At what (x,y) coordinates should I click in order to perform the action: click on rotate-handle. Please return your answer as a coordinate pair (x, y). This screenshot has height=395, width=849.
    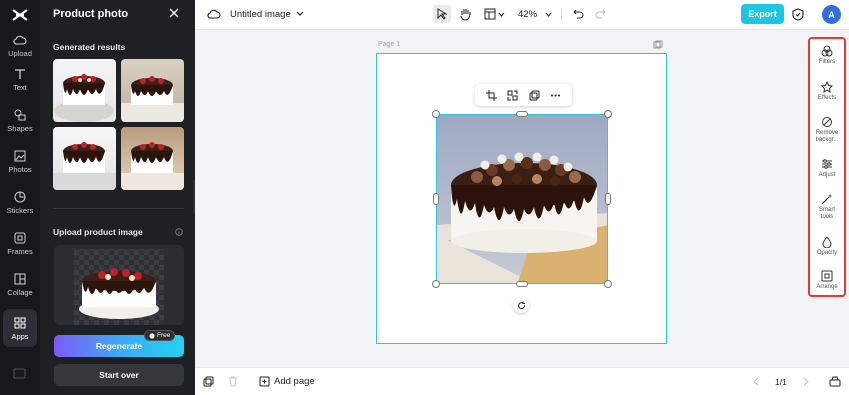
    Looking at the image, I should click on (521, 305).